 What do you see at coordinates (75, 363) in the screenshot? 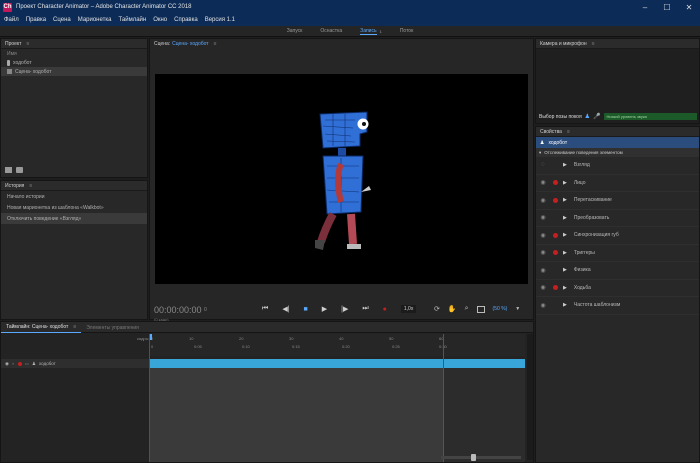
I see `track-header: ◉ ◐ ▭ ♟ ходобот` at bounding box center [75, 363].